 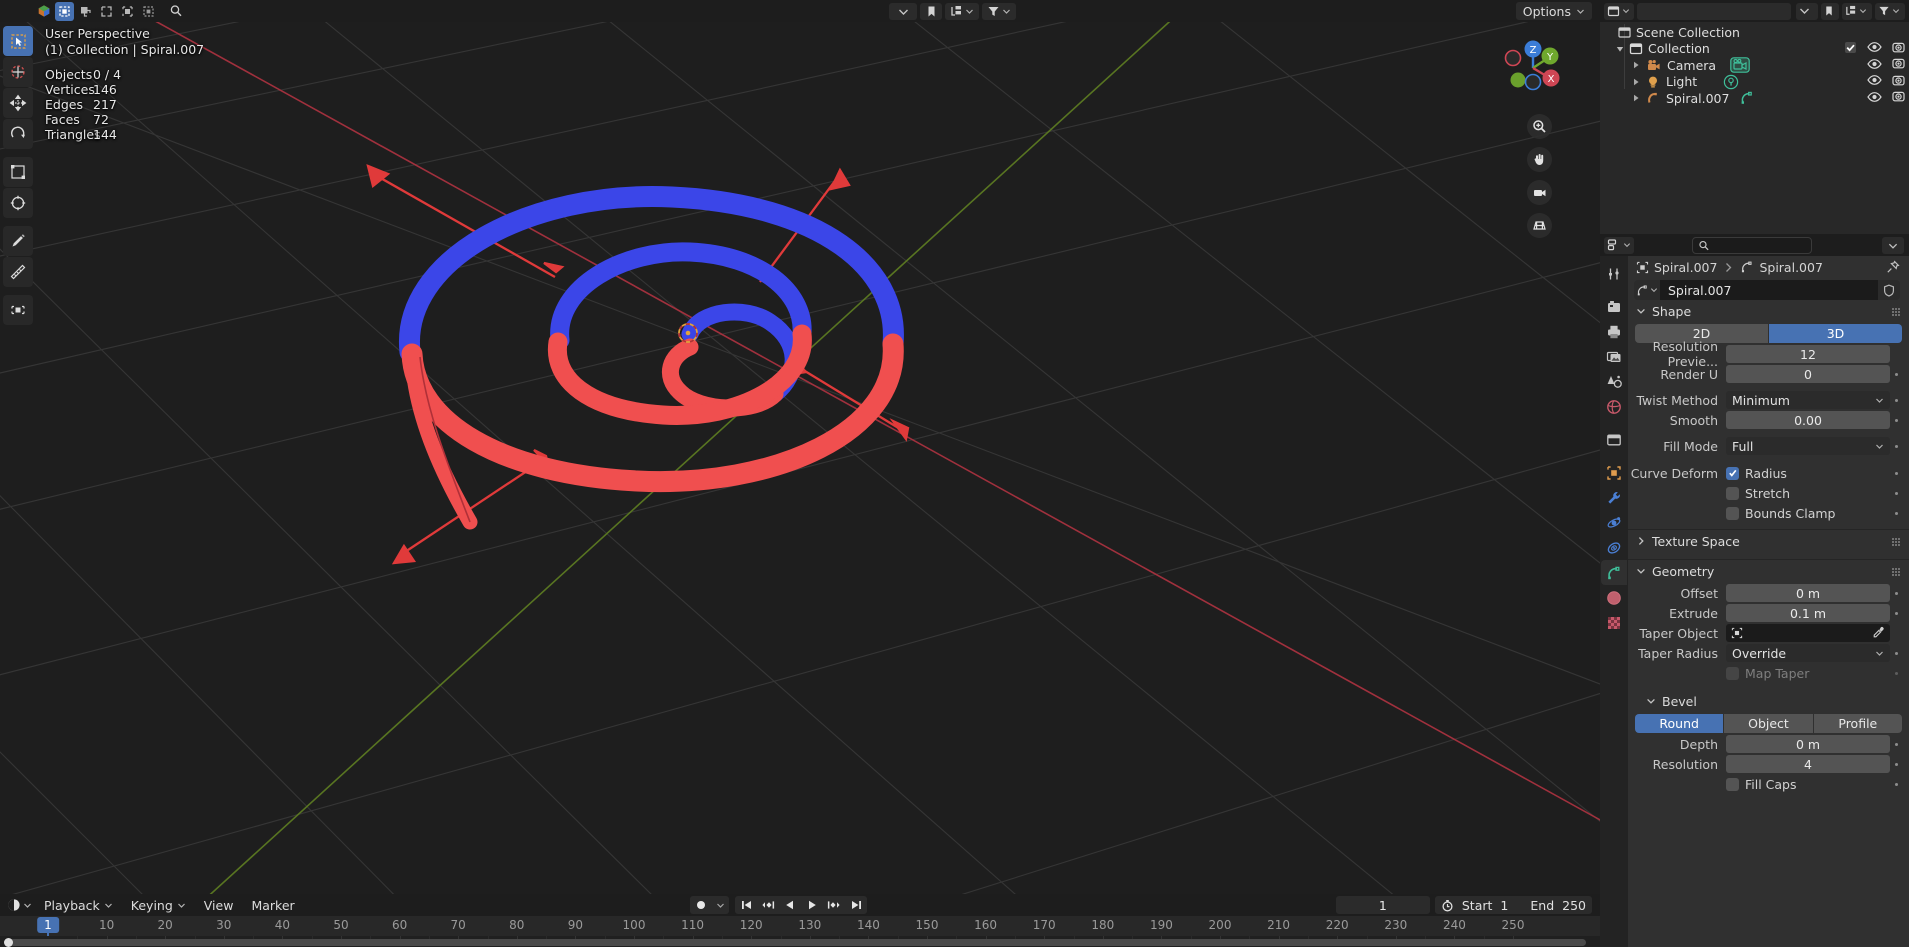 I want to click on tab-physics, so click(x=1614, y=522).